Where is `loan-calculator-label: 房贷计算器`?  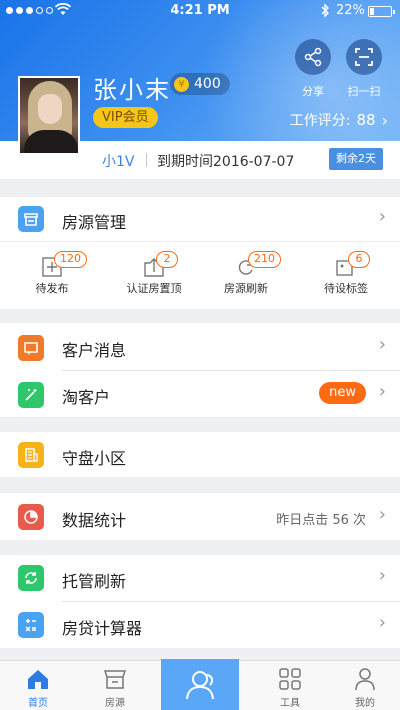 loan-calculator-label: 房贷计算器 is located at coordinates (102, 628).